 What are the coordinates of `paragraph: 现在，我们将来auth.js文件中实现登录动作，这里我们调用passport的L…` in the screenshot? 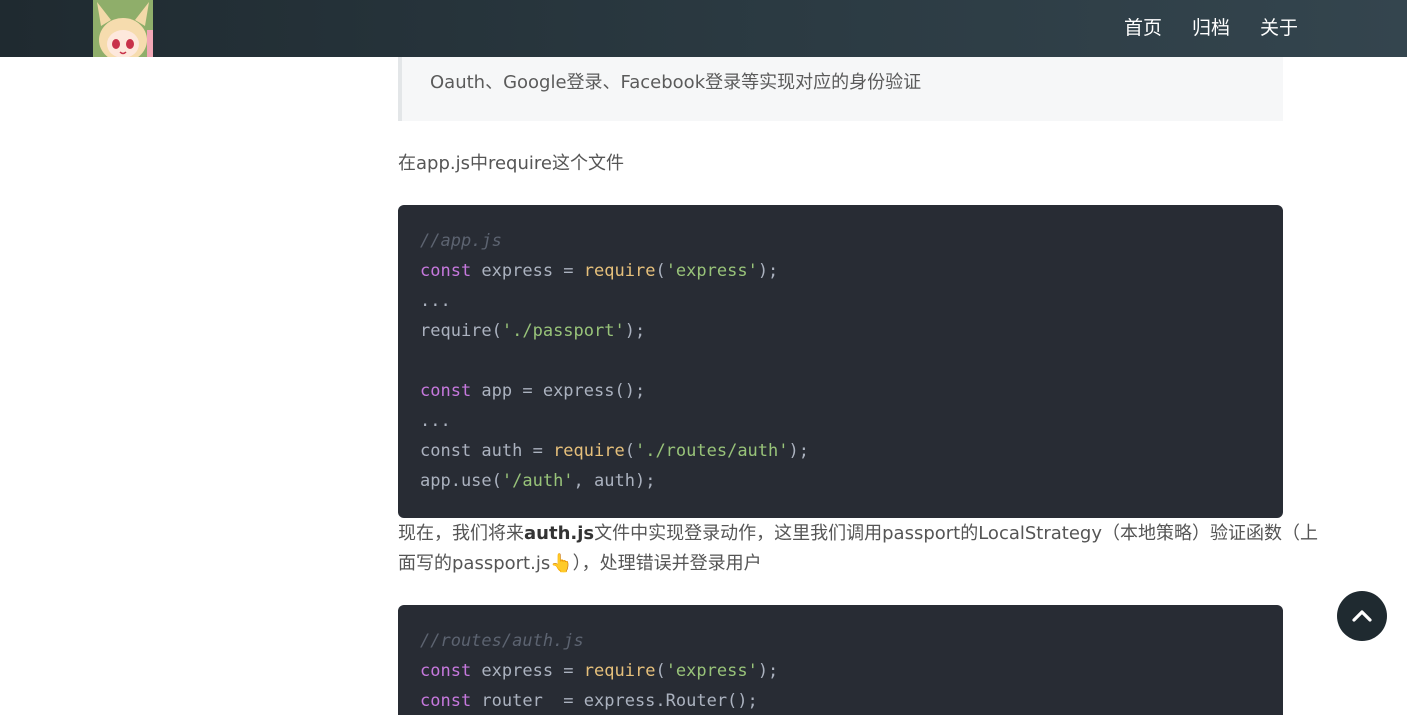 It's located at (858, 533).